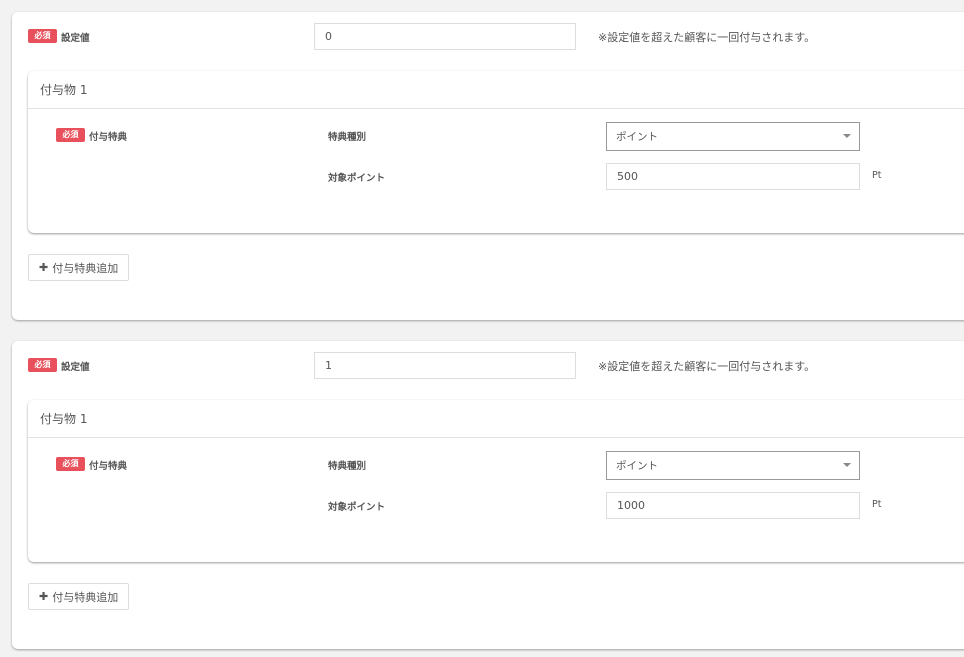 Image resolution: width=964 pixels, height=657 pixels. What do you see at coordinates (733, 176) in the screenshot?
I see `target-points-input: 500` at bounding box center [733, 176].